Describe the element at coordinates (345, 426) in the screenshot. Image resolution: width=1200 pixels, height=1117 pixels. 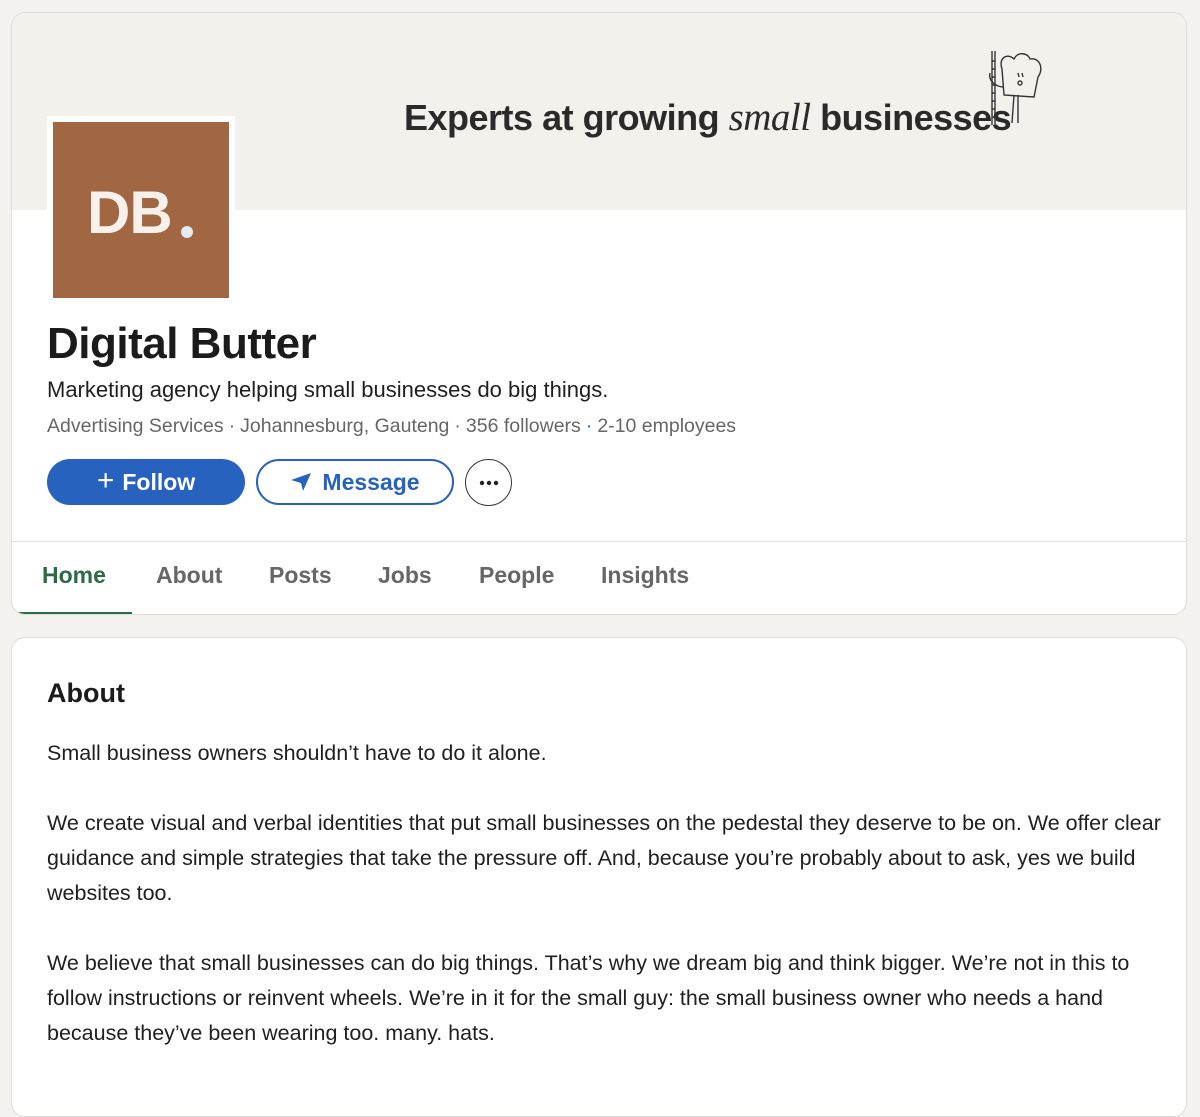
I see `location: Johannesburg, Gauteng` at that location.